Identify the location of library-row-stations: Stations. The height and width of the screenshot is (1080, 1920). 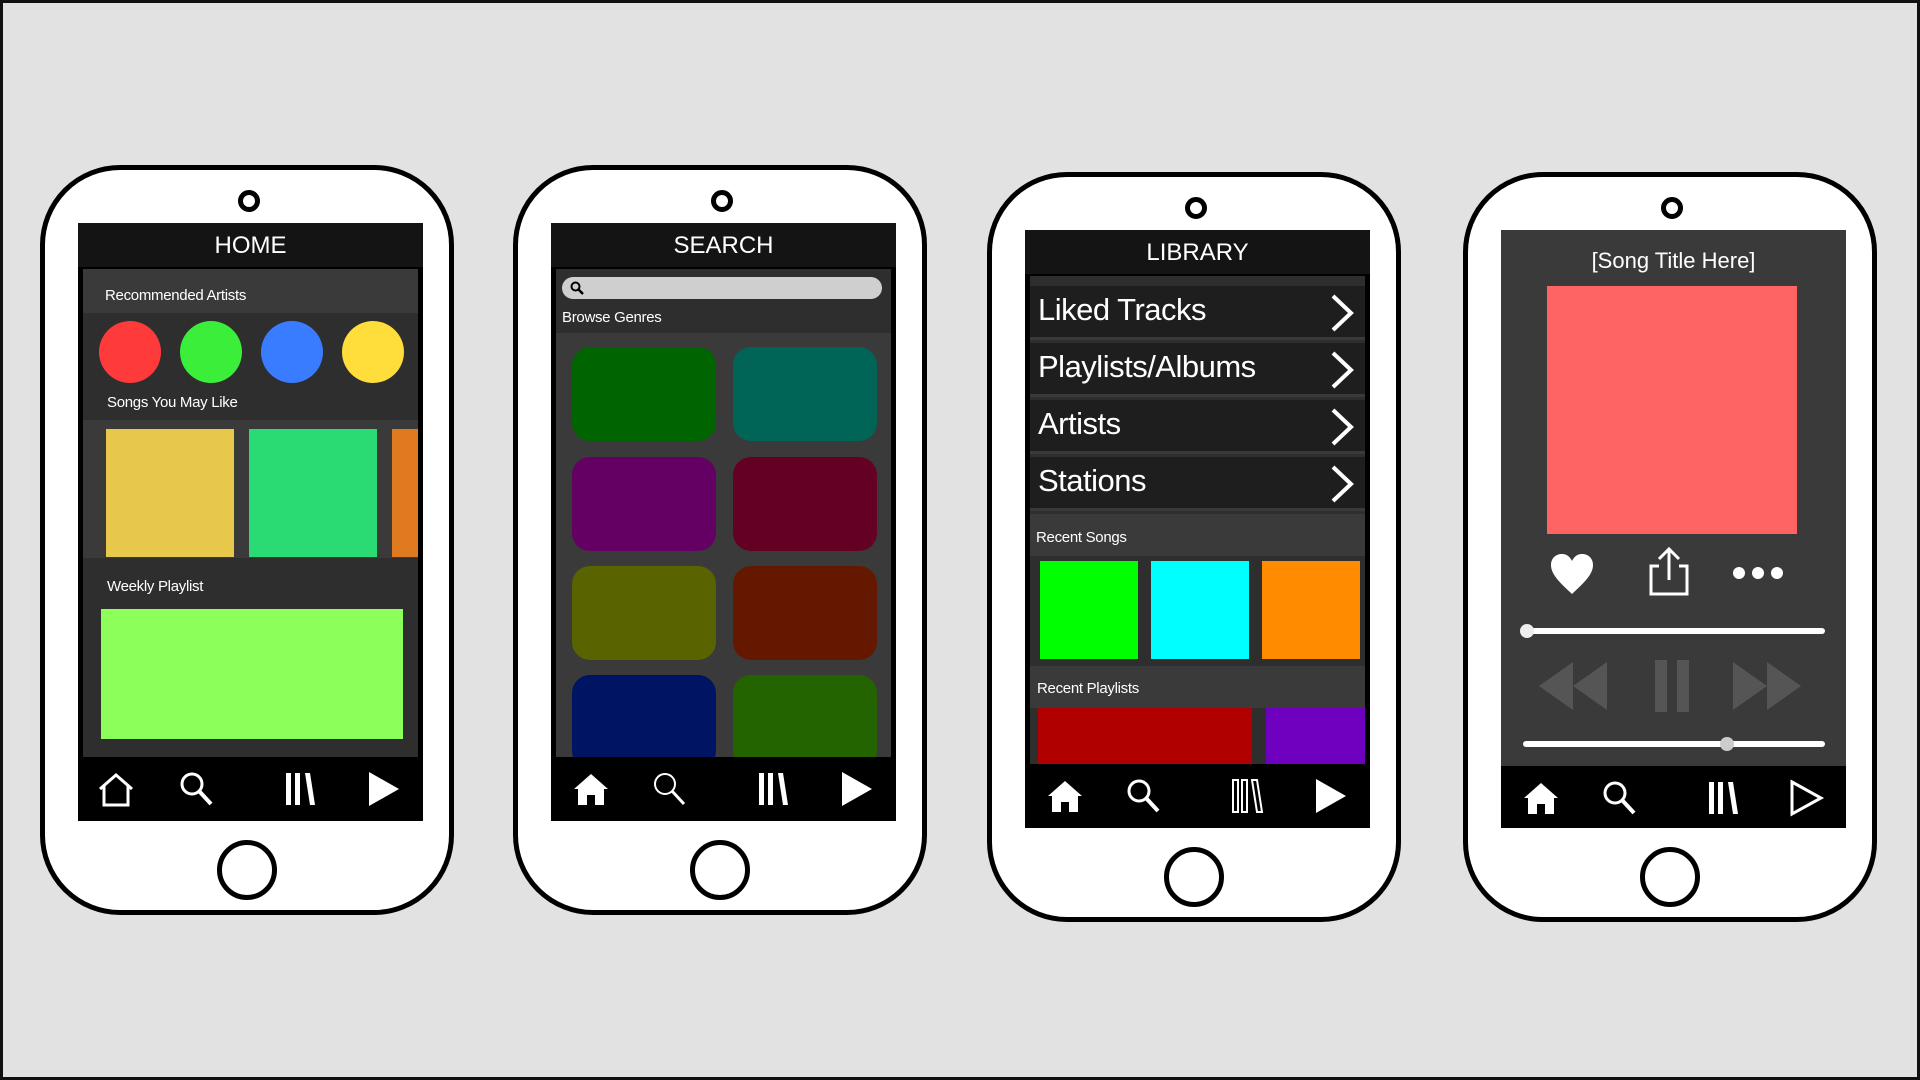
(1197, 484).